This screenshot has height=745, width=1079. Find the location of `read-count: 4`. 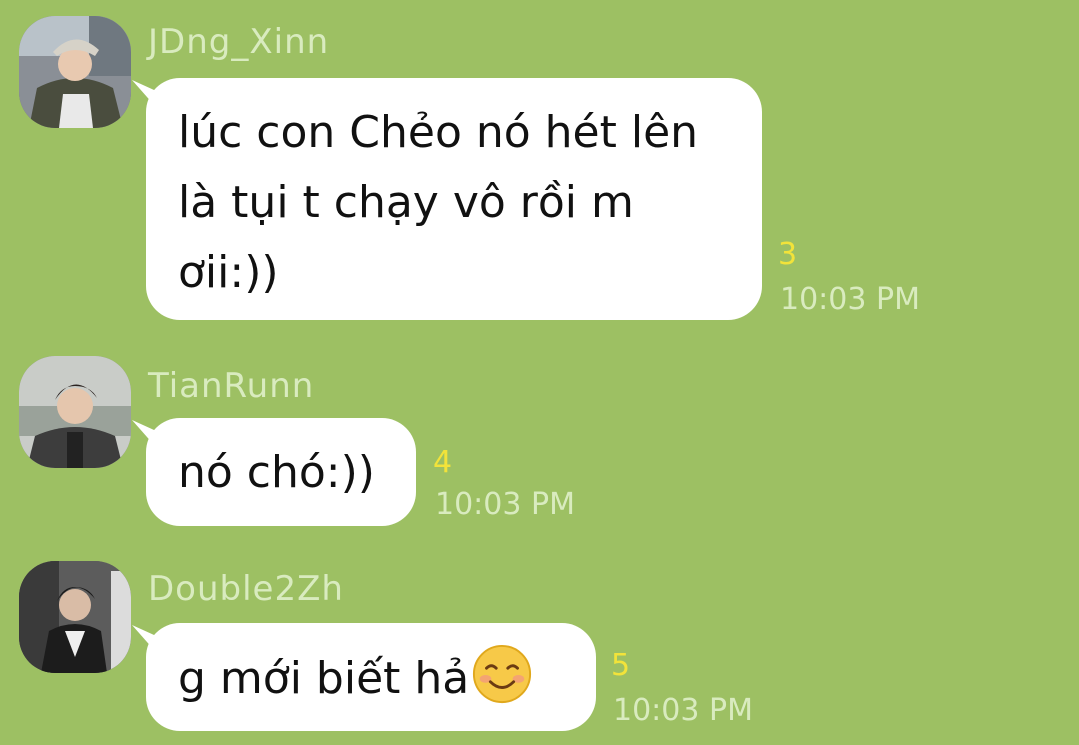

read-count: 4 is located at coordinates (443, 462).